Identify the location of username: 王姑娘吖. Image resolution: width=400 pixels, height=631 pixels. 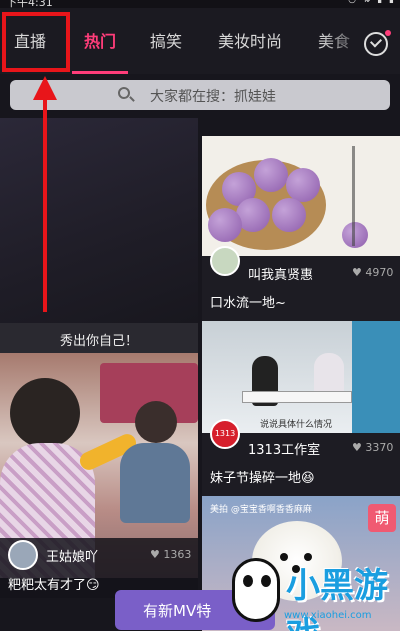
(72, 555).